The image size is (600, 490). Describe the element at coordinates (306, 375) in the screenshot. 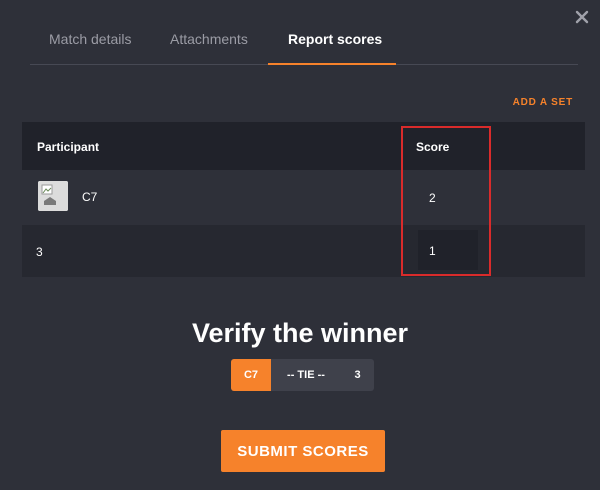

I see `winner-option-tie: -- TIE --` at that location.